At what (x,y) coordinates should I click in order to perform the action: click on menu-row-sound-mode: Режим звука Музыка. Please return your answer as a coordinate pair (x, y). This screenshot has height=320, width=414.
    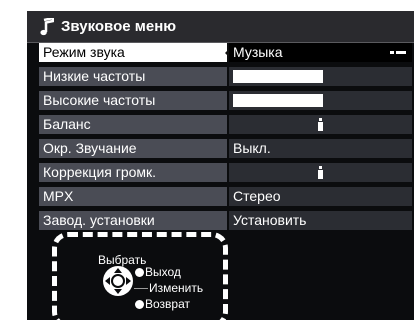
    Looking at the image, I should click on (225, 52).